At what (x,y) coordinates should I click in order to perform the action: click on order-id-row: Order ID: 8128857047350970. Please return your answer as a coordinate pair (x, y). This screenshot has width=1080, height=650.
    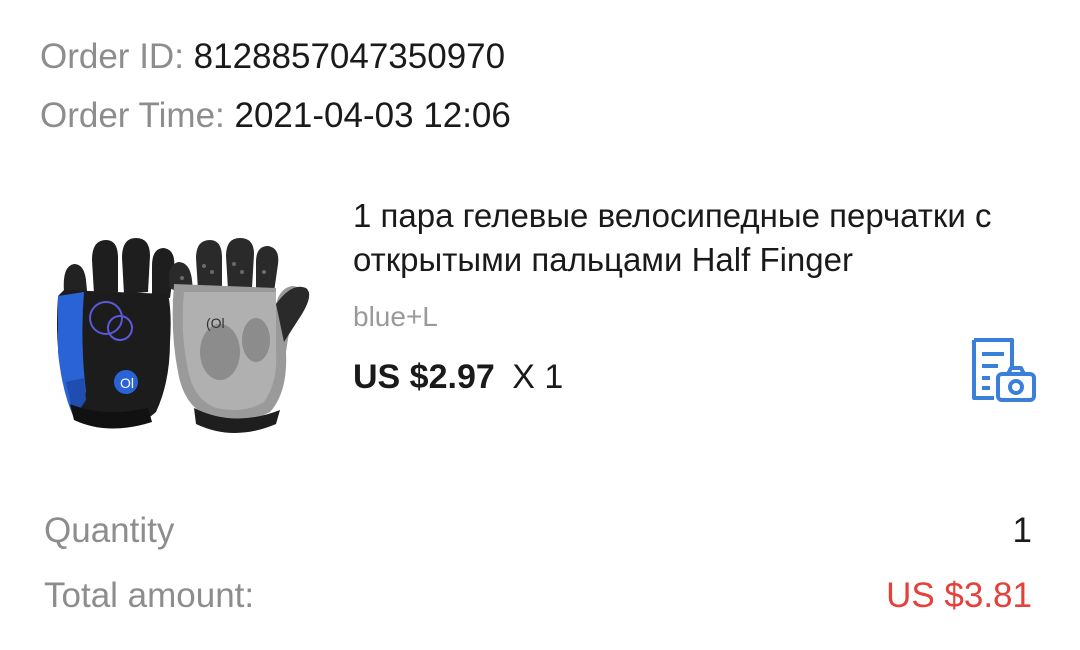
    Looking at the image, I should click on (272, 57).